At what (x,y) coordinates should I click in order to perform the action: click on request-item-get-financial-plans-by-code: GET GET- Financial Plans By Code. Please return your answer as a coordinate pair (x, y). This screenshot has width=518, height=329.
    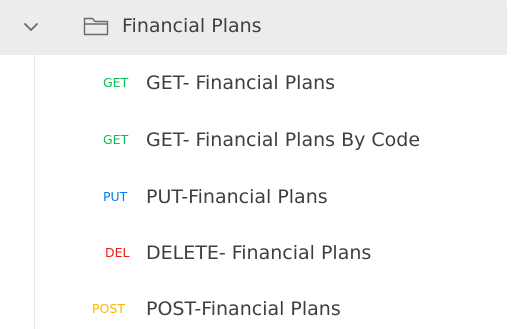
    Looking at the image, I should click on (253, 141).